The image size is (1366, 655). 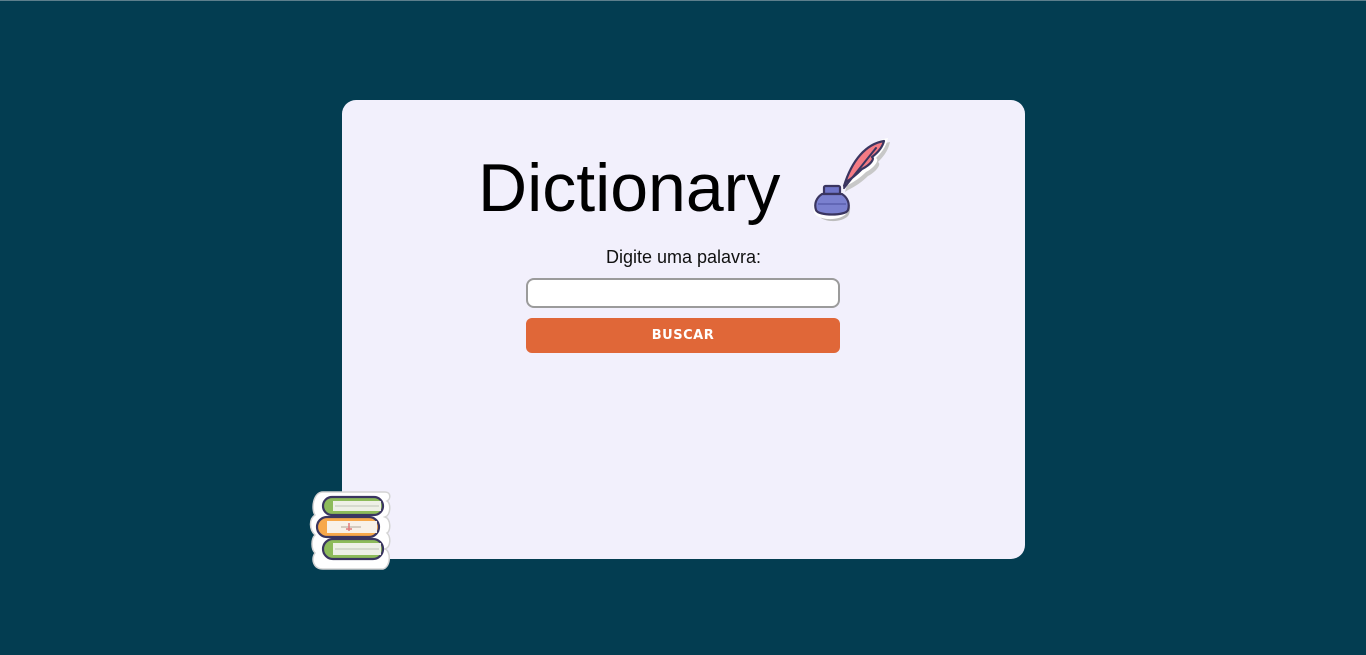 What do you see at coordinates (629, 188) in the screenshot?
I see `page-title: Dictionary` at bounding box center [629, 188].